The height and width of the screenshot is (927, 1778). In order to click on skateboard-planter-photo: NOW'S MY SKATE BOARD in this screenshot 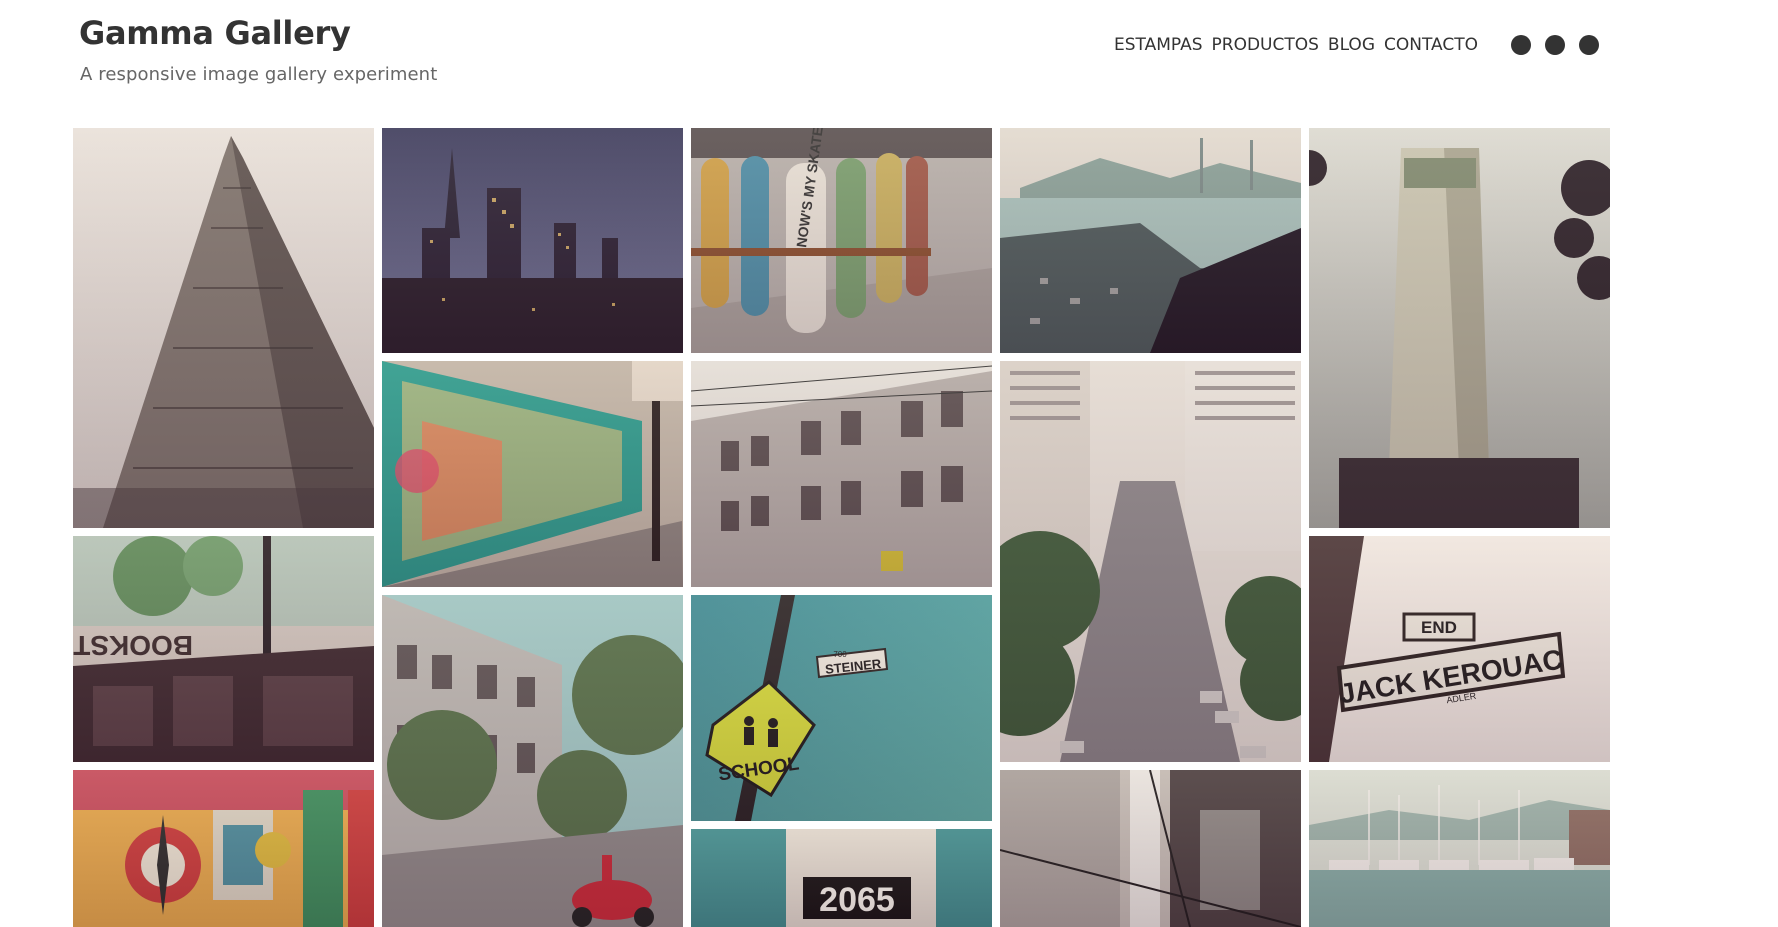, I will do `click(841, 240)`.